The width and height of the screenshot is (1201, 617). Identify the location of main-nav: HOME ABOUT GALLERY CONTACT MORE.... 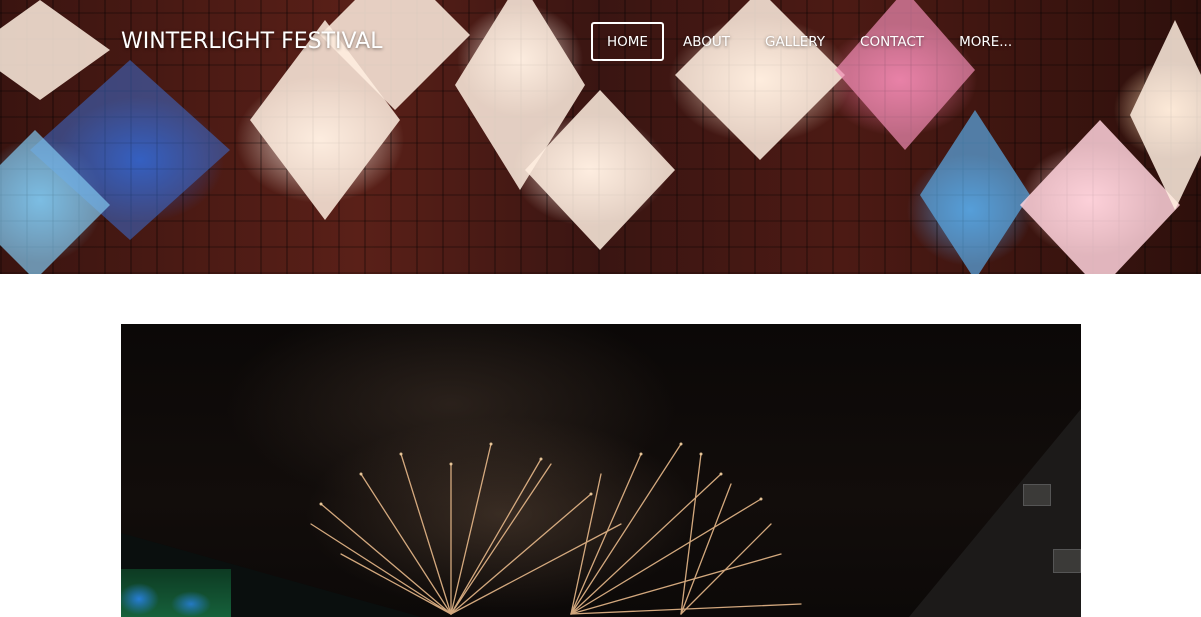
(809, 41).